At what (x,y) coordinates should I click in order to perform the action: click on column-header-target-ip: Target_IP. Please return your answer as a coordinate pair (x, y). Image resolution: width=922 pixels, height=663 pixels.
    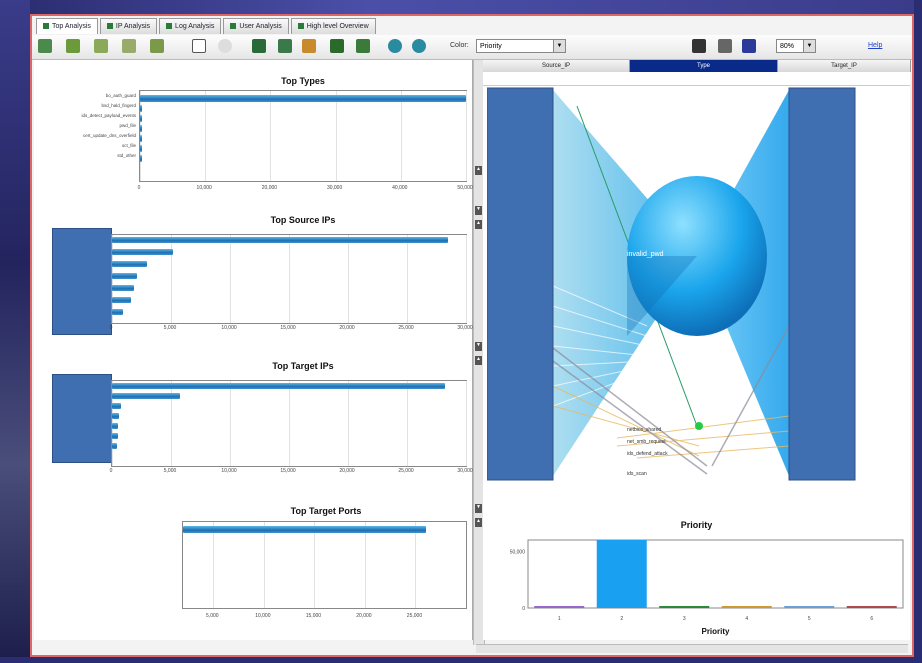
    Looking at the image, I should click on (844, 66).